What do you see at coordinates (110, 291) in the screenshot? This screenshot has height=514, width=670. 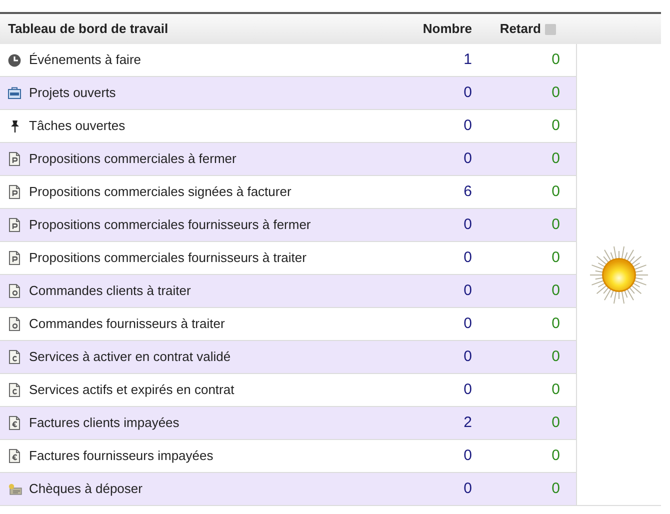 I see `row-label: Commandes clients à traiter` at bounding box center [110, 291].